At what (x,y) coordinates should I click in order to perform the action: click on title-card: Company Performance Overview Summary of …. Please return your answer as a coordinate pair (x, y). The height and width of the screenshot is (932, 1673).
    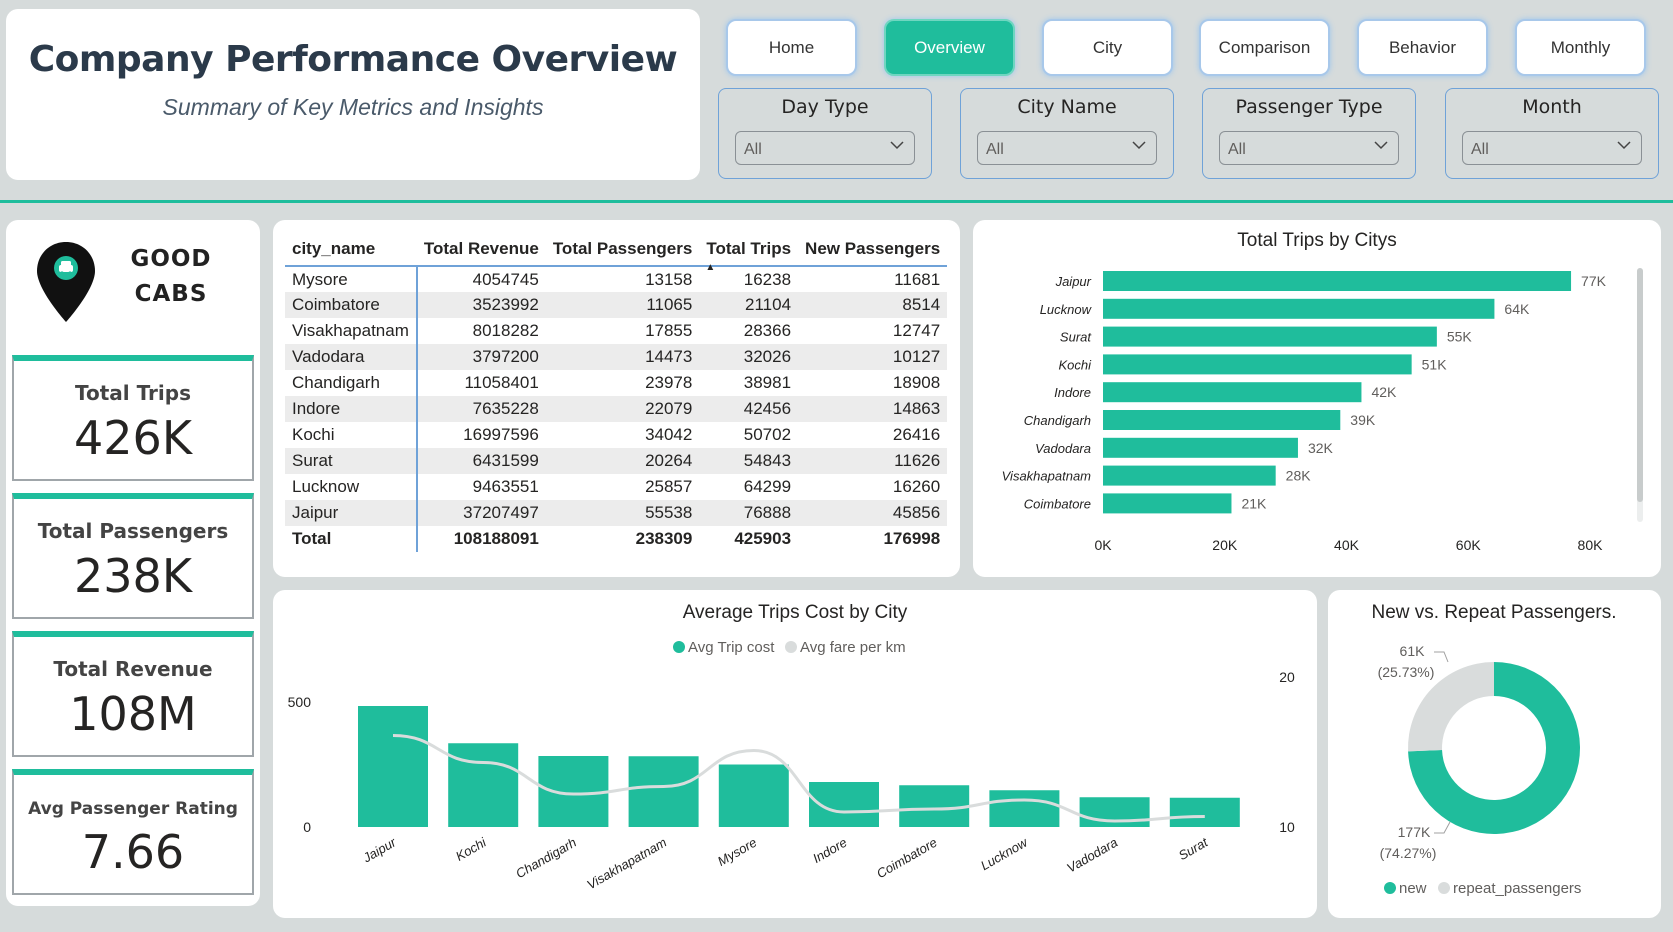
    Looking at the image, I should click on (353, 94).